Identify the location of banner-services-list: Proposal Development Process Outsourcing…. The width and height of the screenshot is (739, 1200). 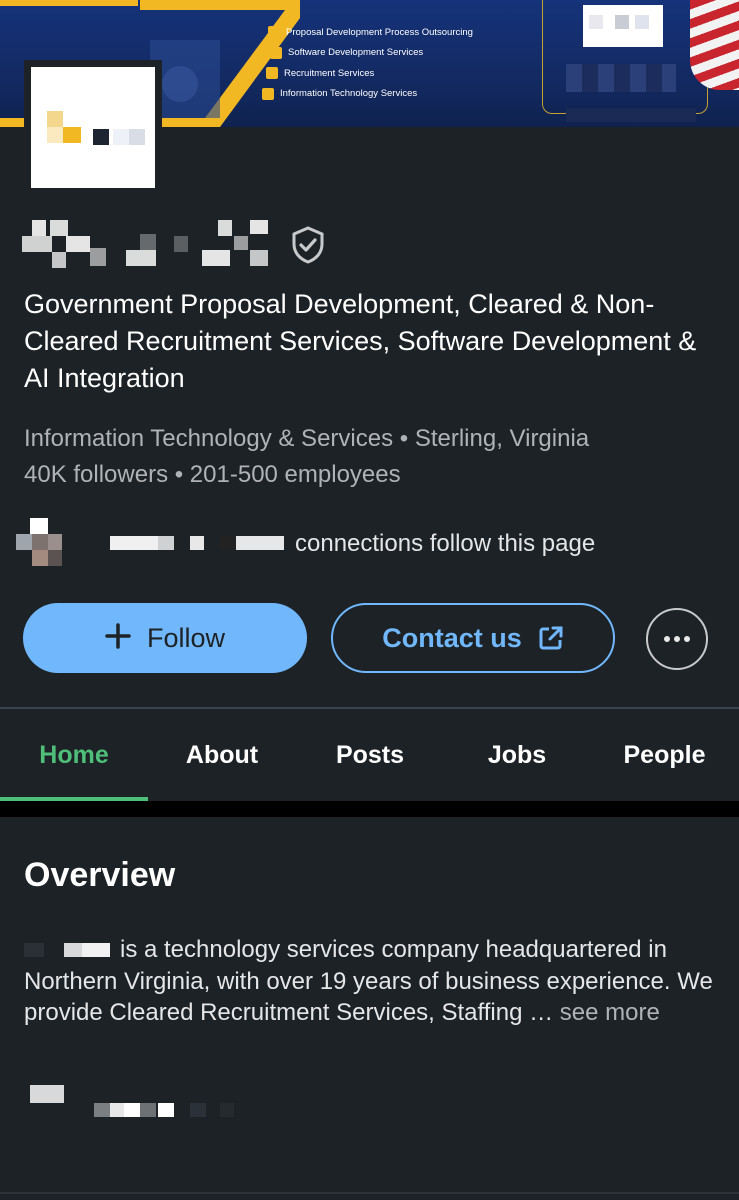
(367, 63).